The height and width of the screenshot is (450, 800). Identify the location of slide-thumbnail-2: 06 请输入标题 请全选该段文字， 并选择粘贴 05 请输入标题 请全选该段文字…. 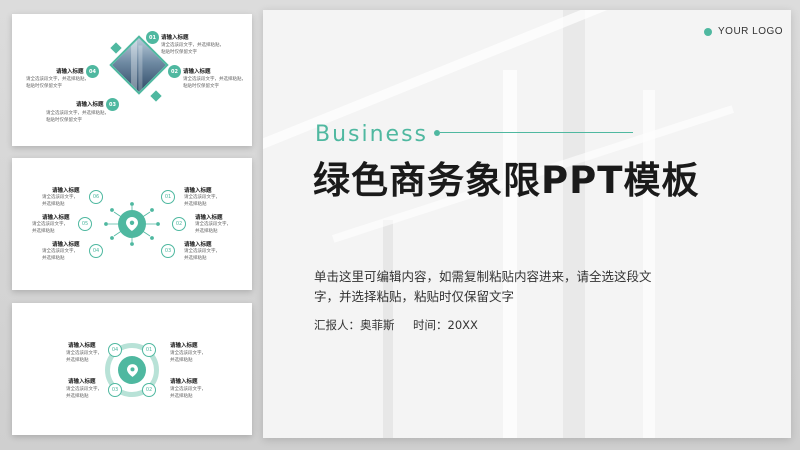
(132, 224).